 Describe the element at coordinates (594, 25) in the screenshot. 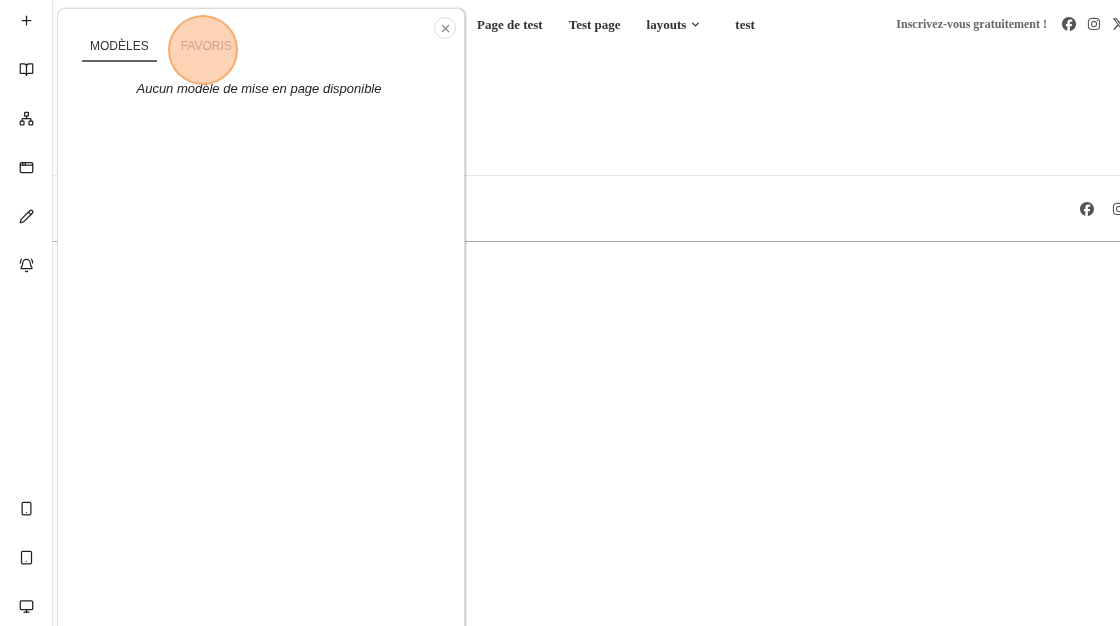

I see `nav-link: Test page` at that location.